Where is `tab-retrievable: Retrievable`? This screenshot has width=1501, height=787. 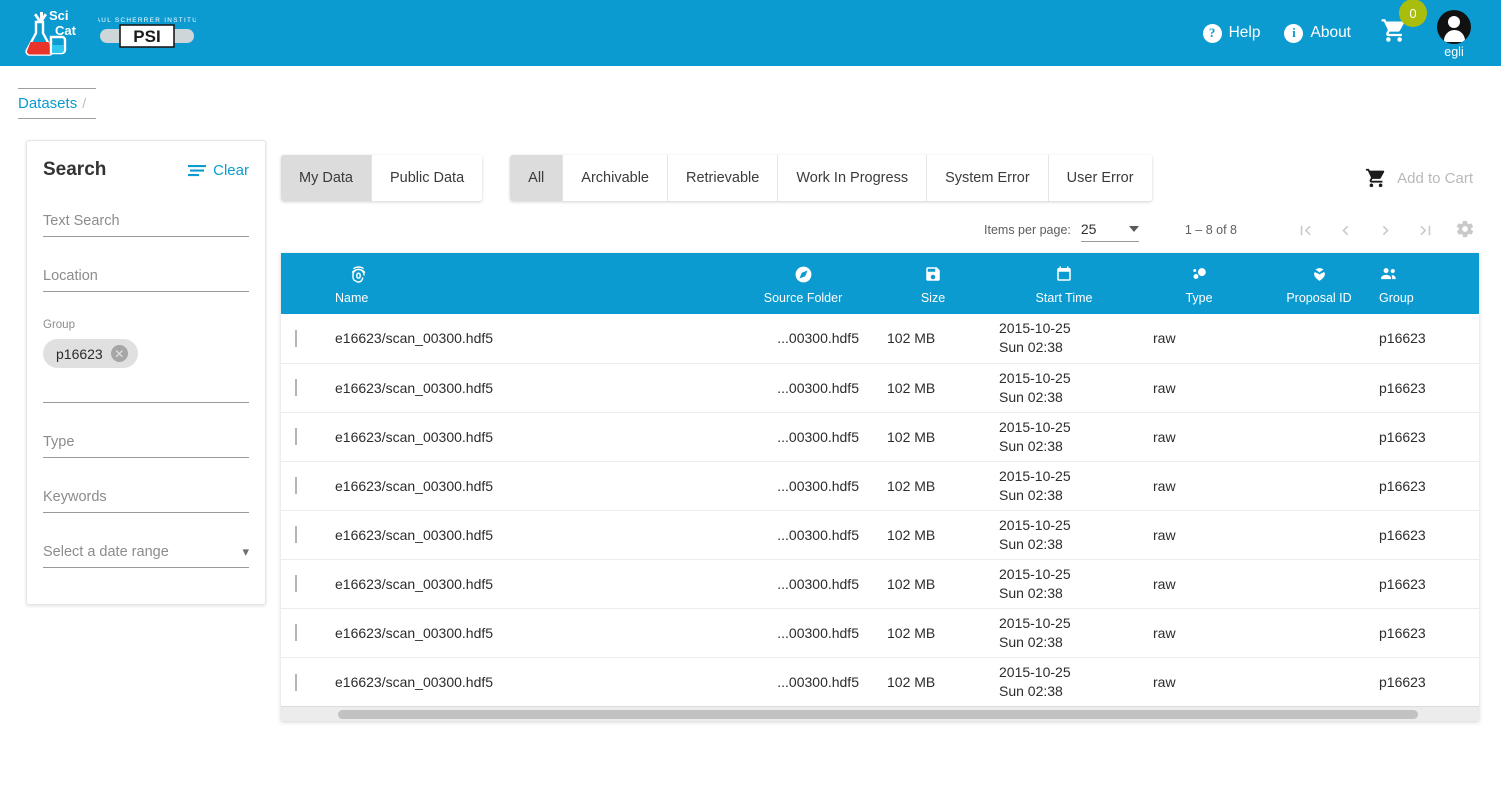 tab-retrievable: Retrievable is located at coordinates (723, 178).